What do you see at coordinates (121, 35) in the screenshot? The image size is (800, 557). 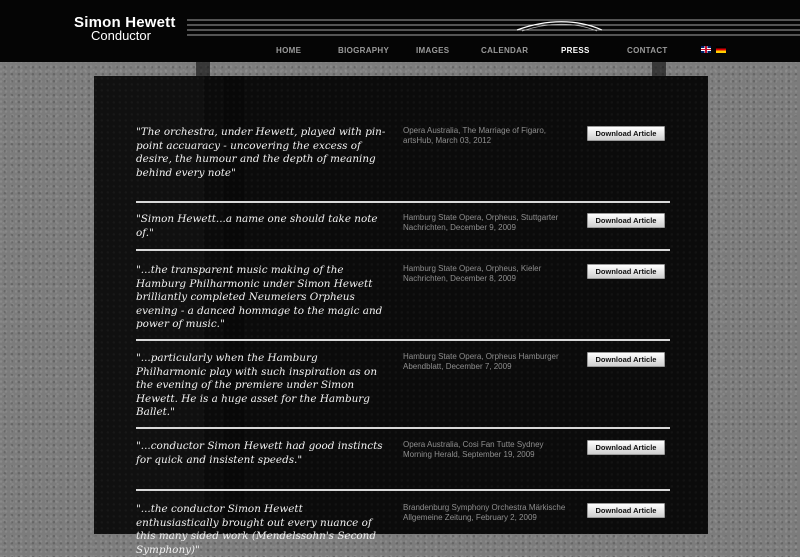 I see `logo-role: Conductor` at bounding box center [121, 35].